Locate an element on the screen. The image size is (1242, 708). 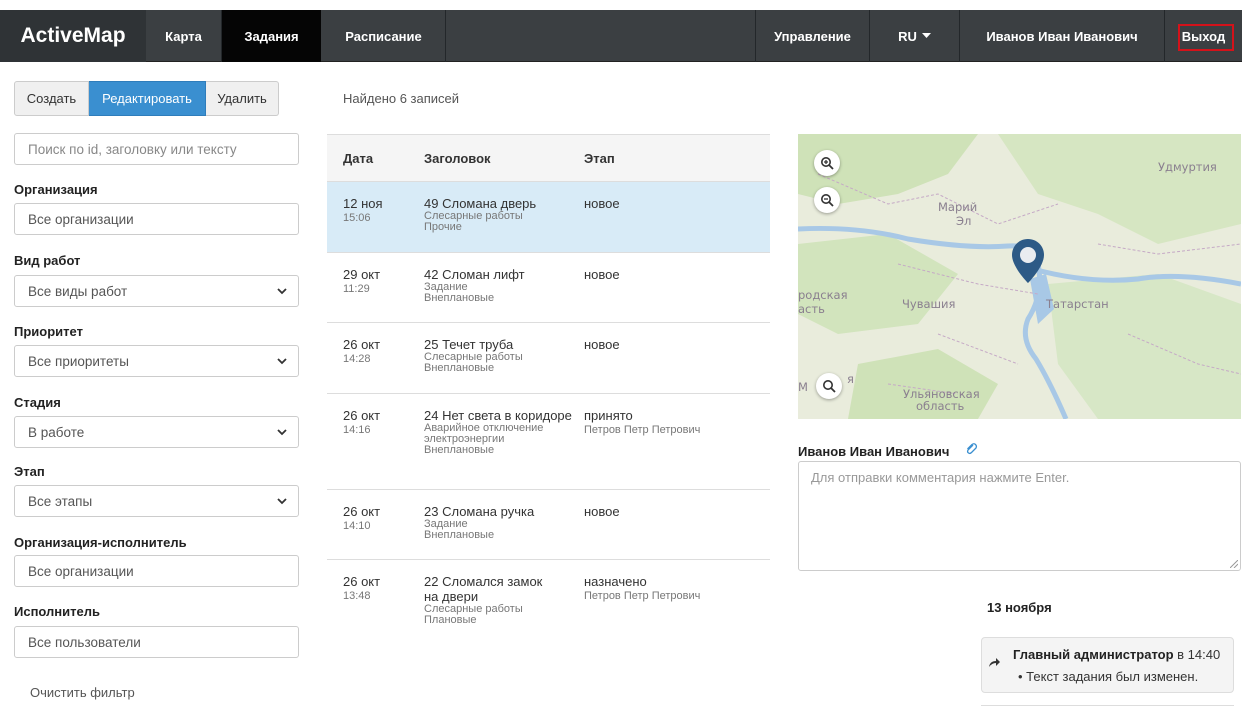
row-time: 13:48 is located at coordinates (357, 596).